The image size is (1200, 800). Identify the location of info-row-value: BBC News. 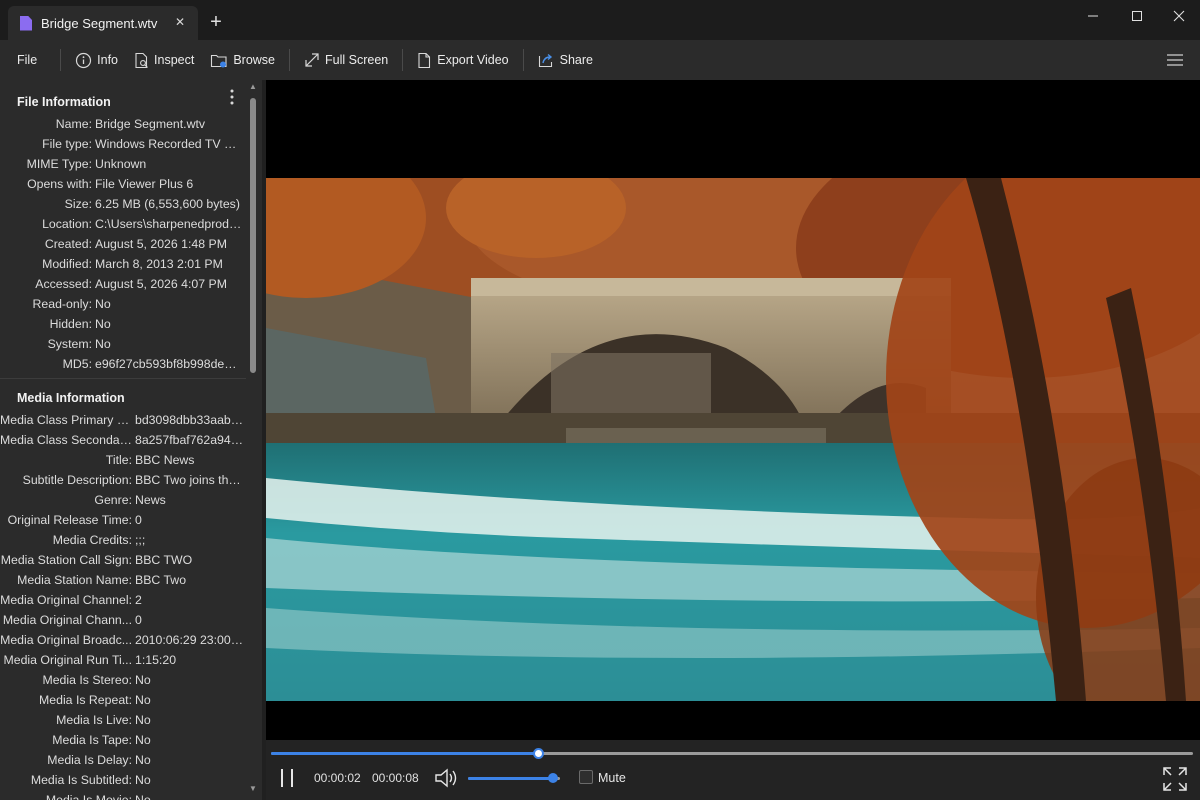
(165, 460).